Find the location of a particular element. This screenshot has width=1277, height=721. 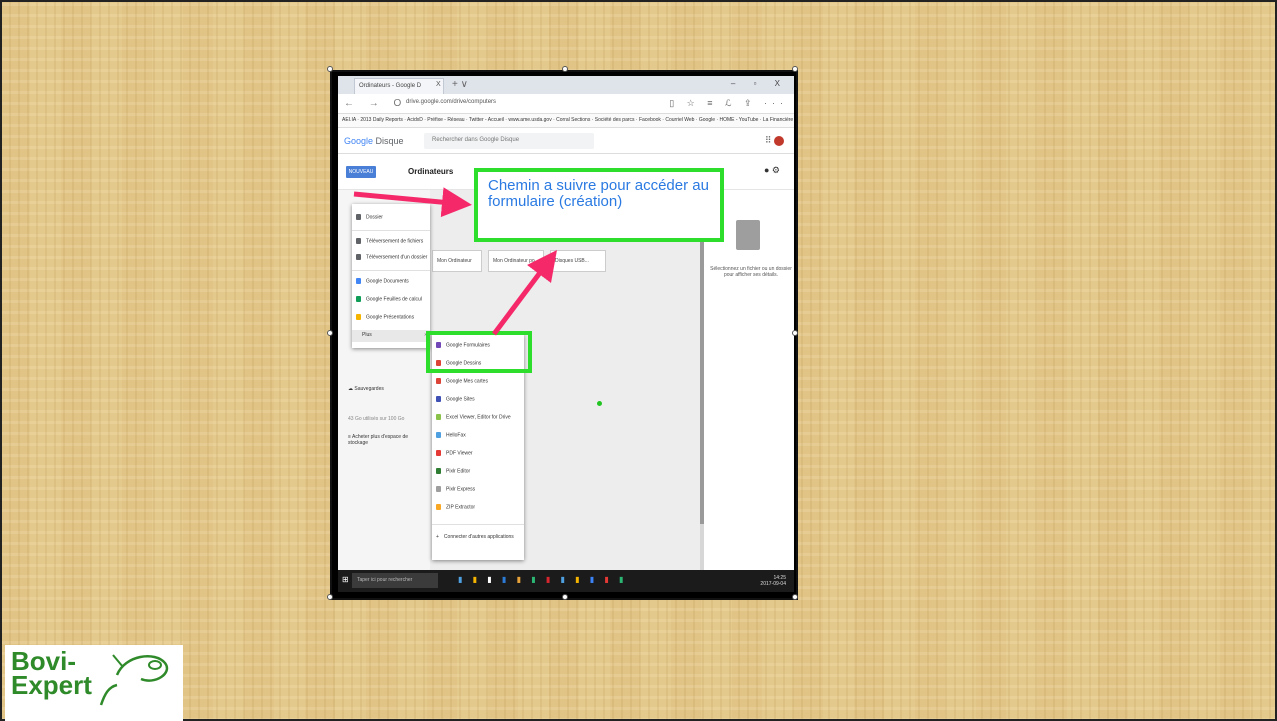

annotation-arrows is located at coordinates (455, 261).